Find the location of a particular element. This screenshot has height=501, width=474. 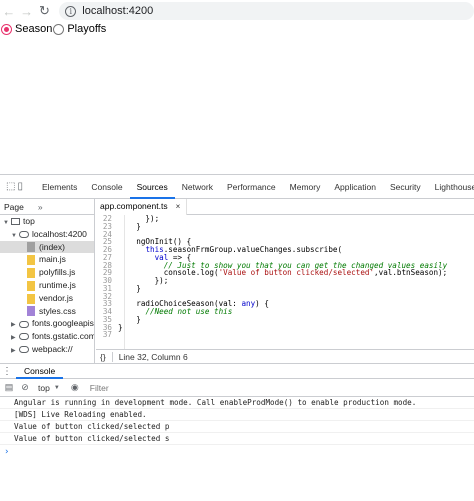

tree-item: polyfills.js is located at coordinates (47, 272).